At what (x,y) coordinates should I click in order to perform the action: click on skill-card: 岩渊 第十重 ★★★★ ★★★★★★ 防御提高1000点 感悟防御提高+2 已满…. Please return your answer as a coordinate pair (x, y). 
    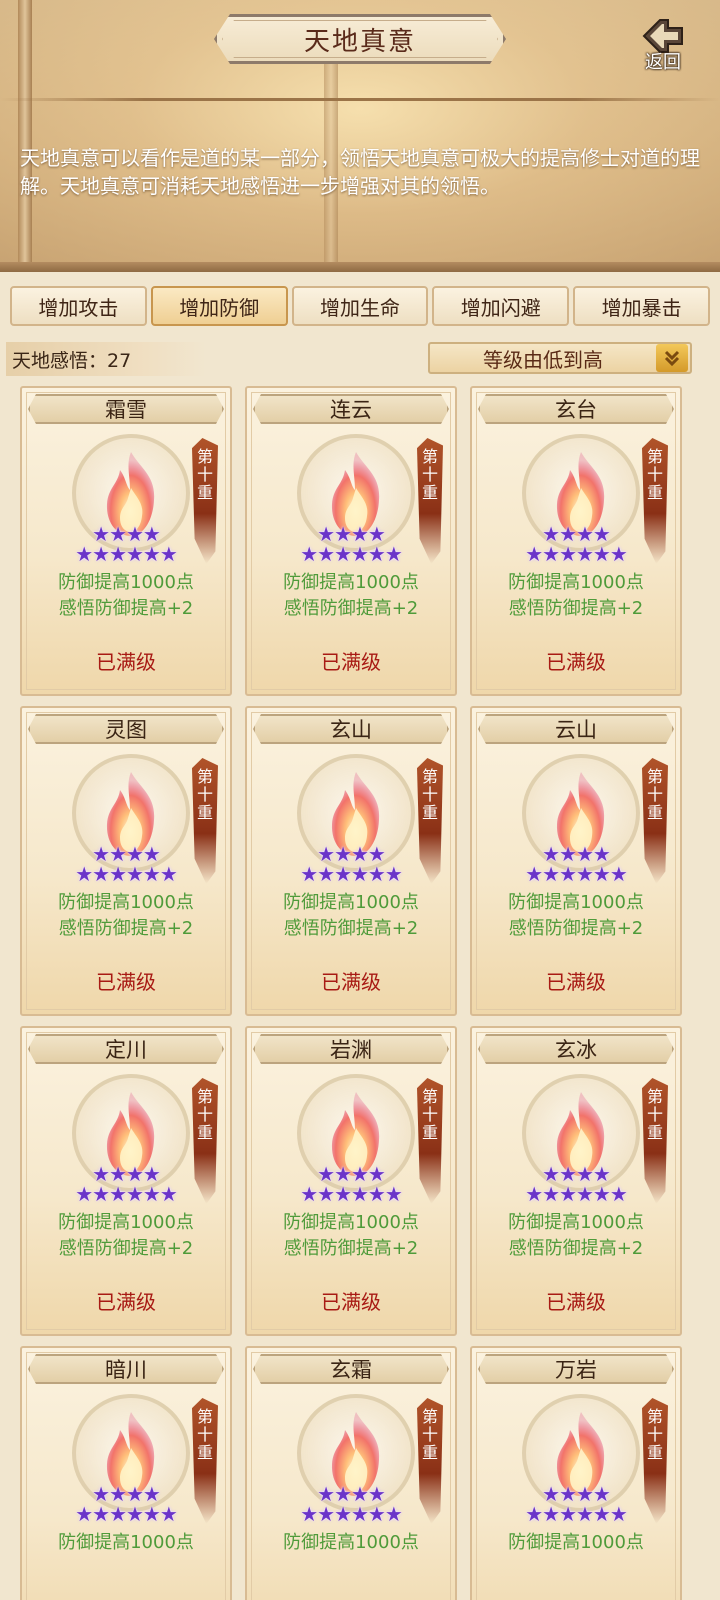
    Looking at the image, I should click on (351, 1181).